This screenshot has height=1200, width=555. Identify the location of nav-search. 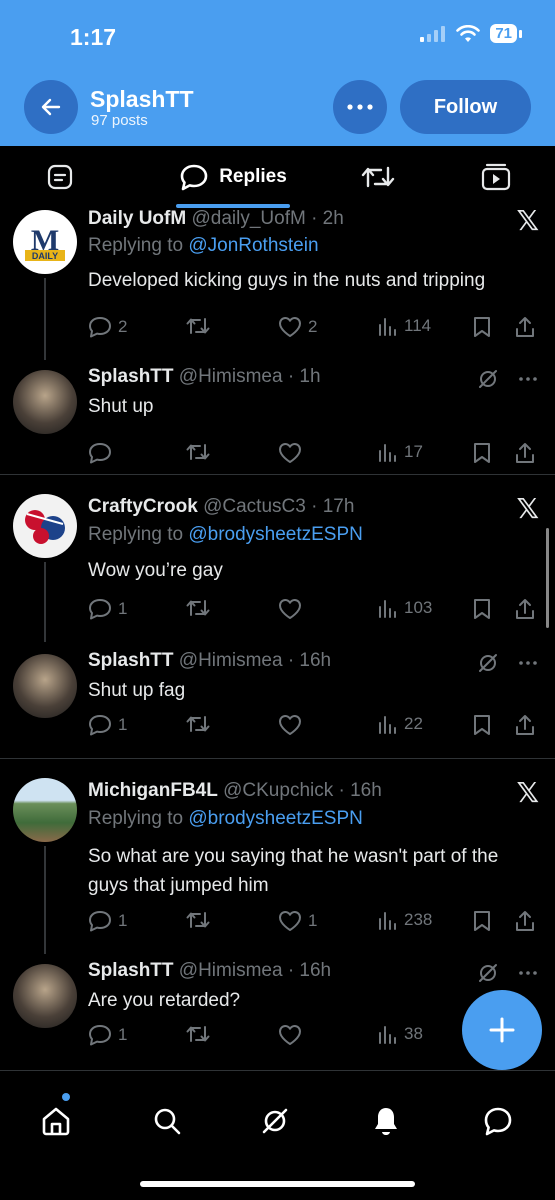
(167, 1121).